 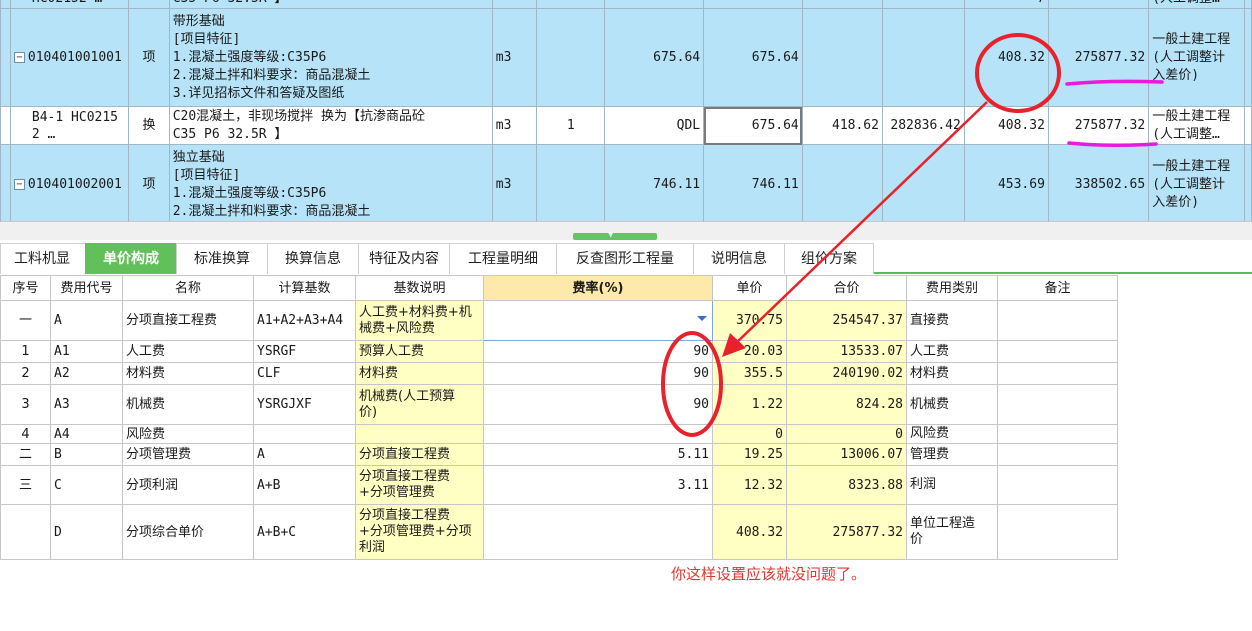 What do you see at coordinates (846, 320) in the screenshot?
I see `fee-total: 254547.37` at bounding box center [846, 320].